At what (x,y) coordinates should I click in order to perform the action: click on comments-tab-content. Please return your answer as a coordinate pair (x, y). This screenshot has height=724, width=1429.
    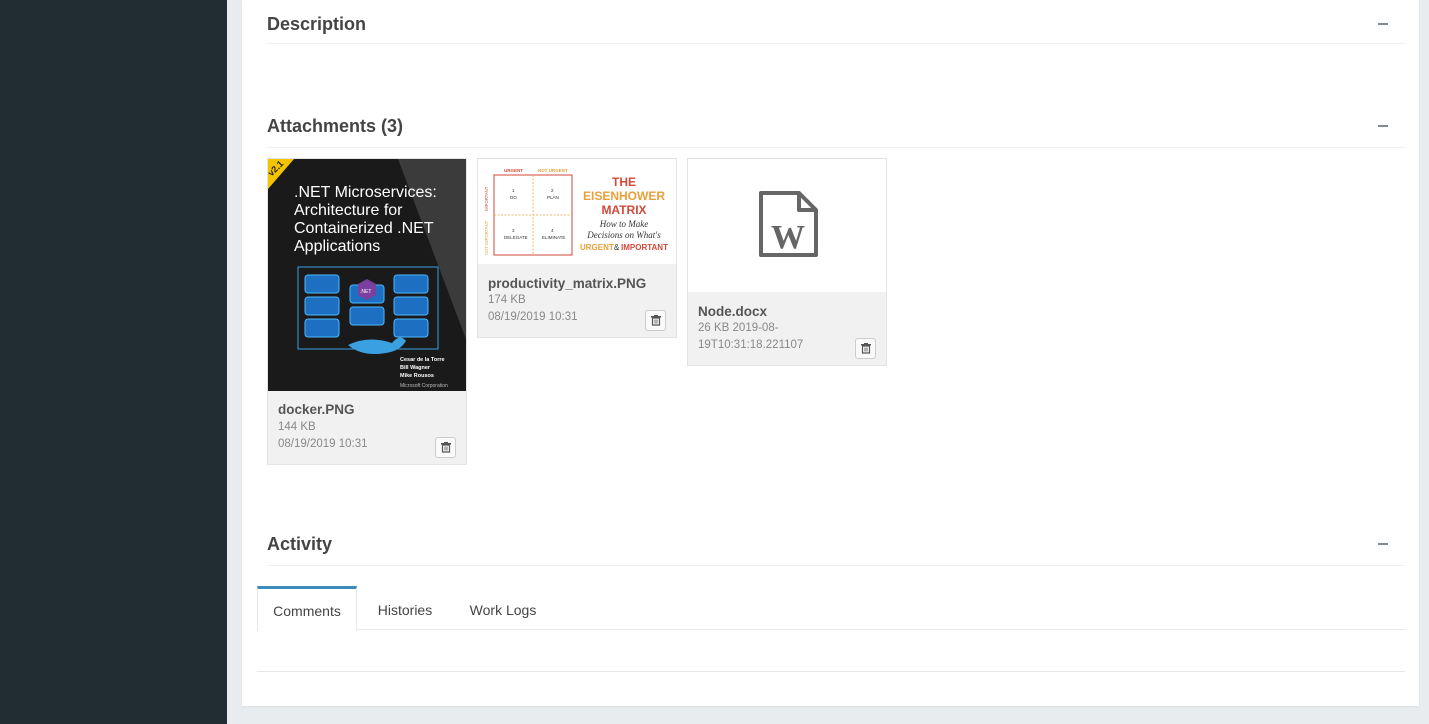
    Looking at the image, I should click on (831, 651).